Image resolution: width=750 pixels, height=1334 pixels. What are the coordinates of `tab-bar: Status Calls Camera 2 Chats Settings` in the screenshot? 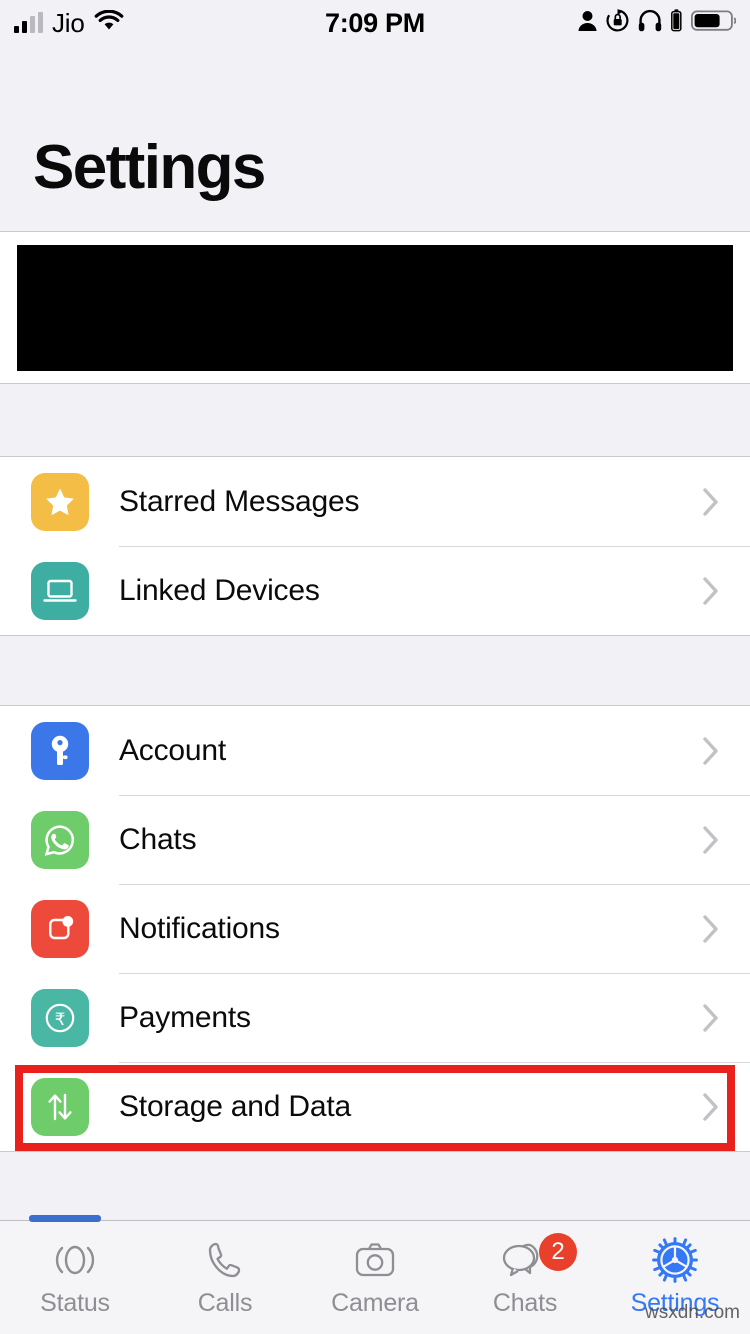 It's located at (375, 1274).